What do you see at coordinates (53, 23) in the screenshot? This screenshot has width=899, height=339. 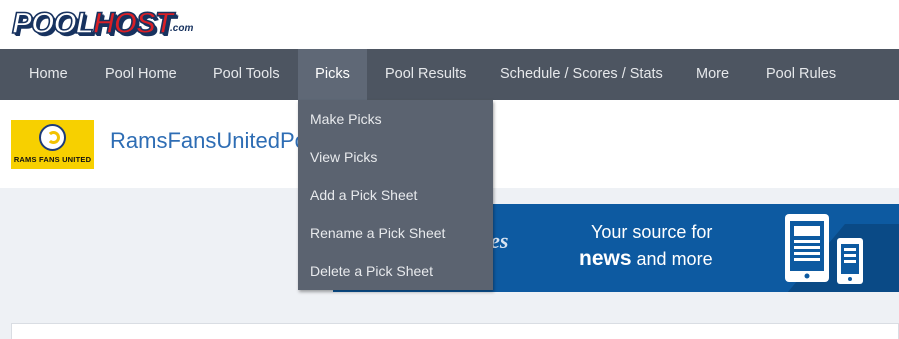 I see `logo-pool-text: POOL` at bounding box center [53, 23].